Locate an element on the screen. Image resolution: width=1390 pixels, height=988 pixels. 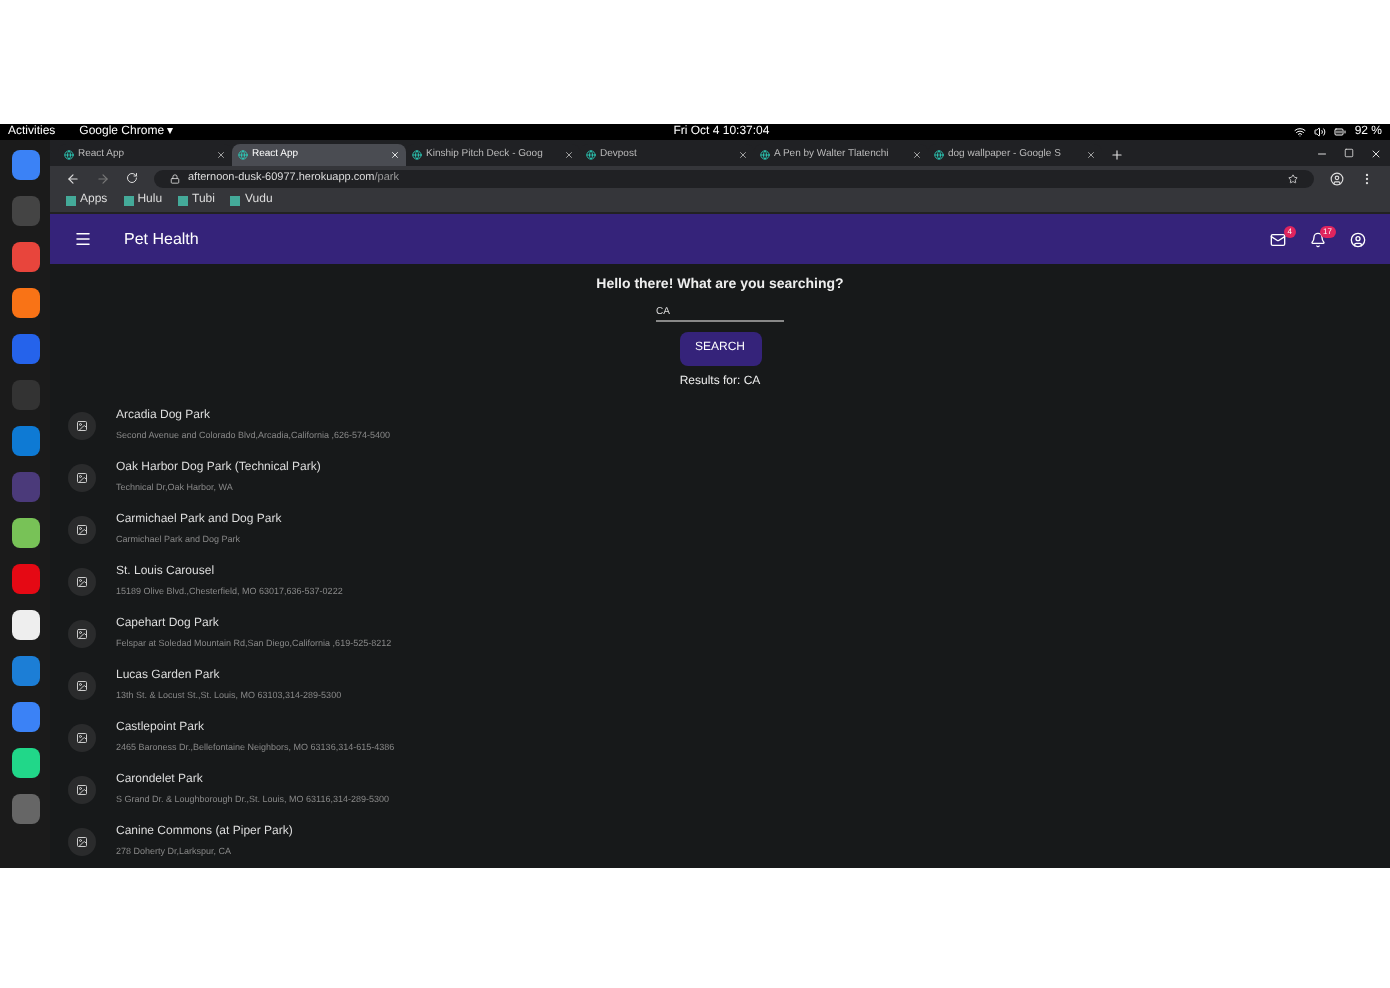
mail-icon is located at coordinates (1278, 239).